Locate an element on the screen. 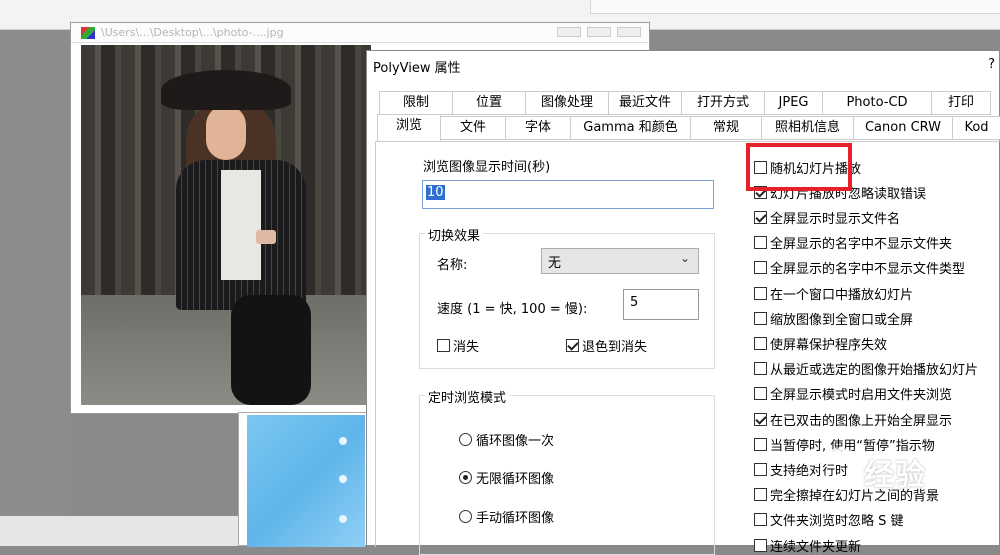  second-image-window is located at coordinates (304, 479).